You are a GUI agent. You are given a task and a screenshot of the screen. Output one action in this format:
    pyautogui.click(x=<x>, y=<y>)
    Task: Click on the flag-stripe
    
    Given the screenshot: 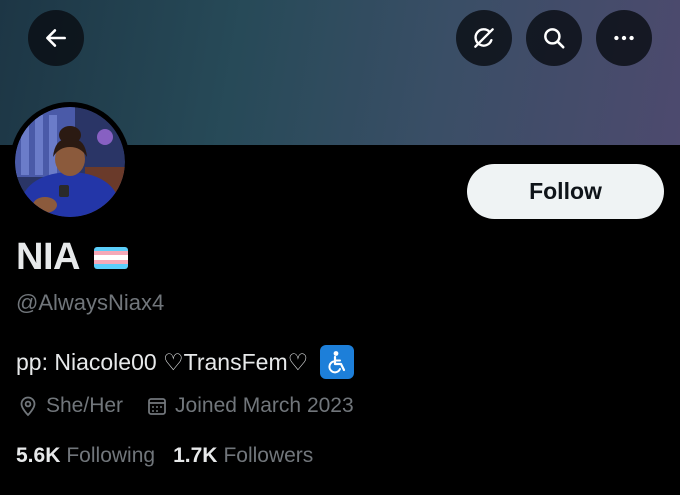 What is the action you would take?
    pyautogui.click(x=110, y=266)
    